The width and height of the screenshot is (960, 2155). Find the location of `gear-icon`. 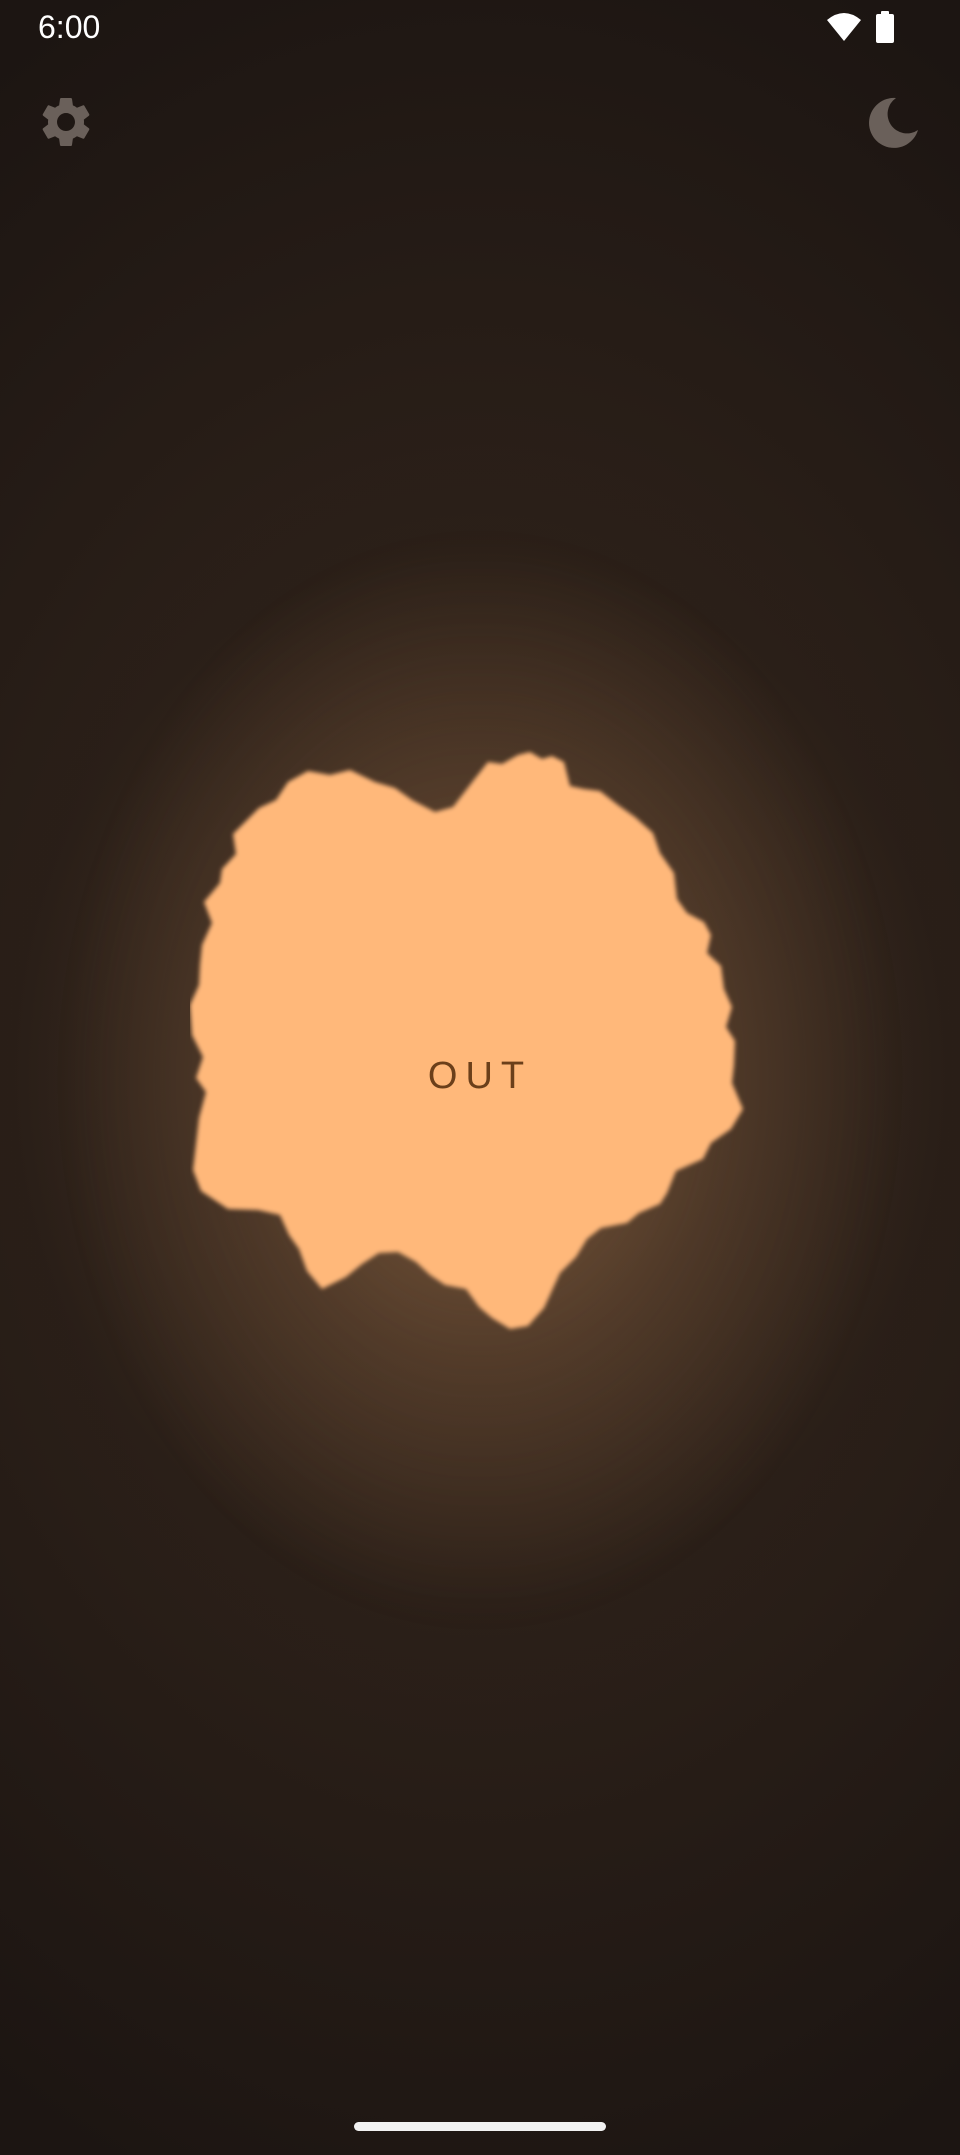

gear-icon is located at coordinates (66, 122).